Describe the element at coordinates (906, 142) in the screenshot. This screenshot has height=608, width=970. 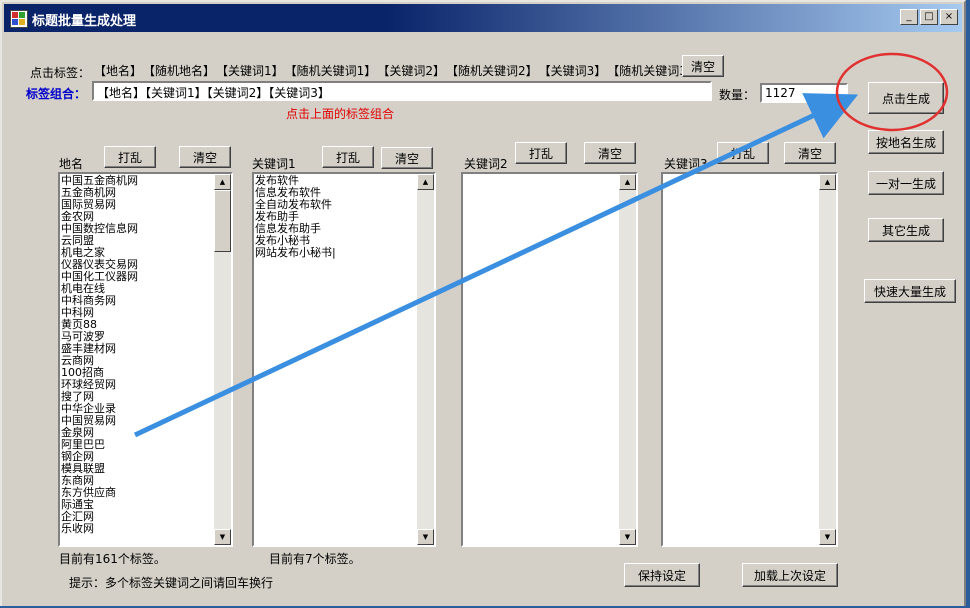
I see `generate-by-place-button: 按地名生成` at that location.